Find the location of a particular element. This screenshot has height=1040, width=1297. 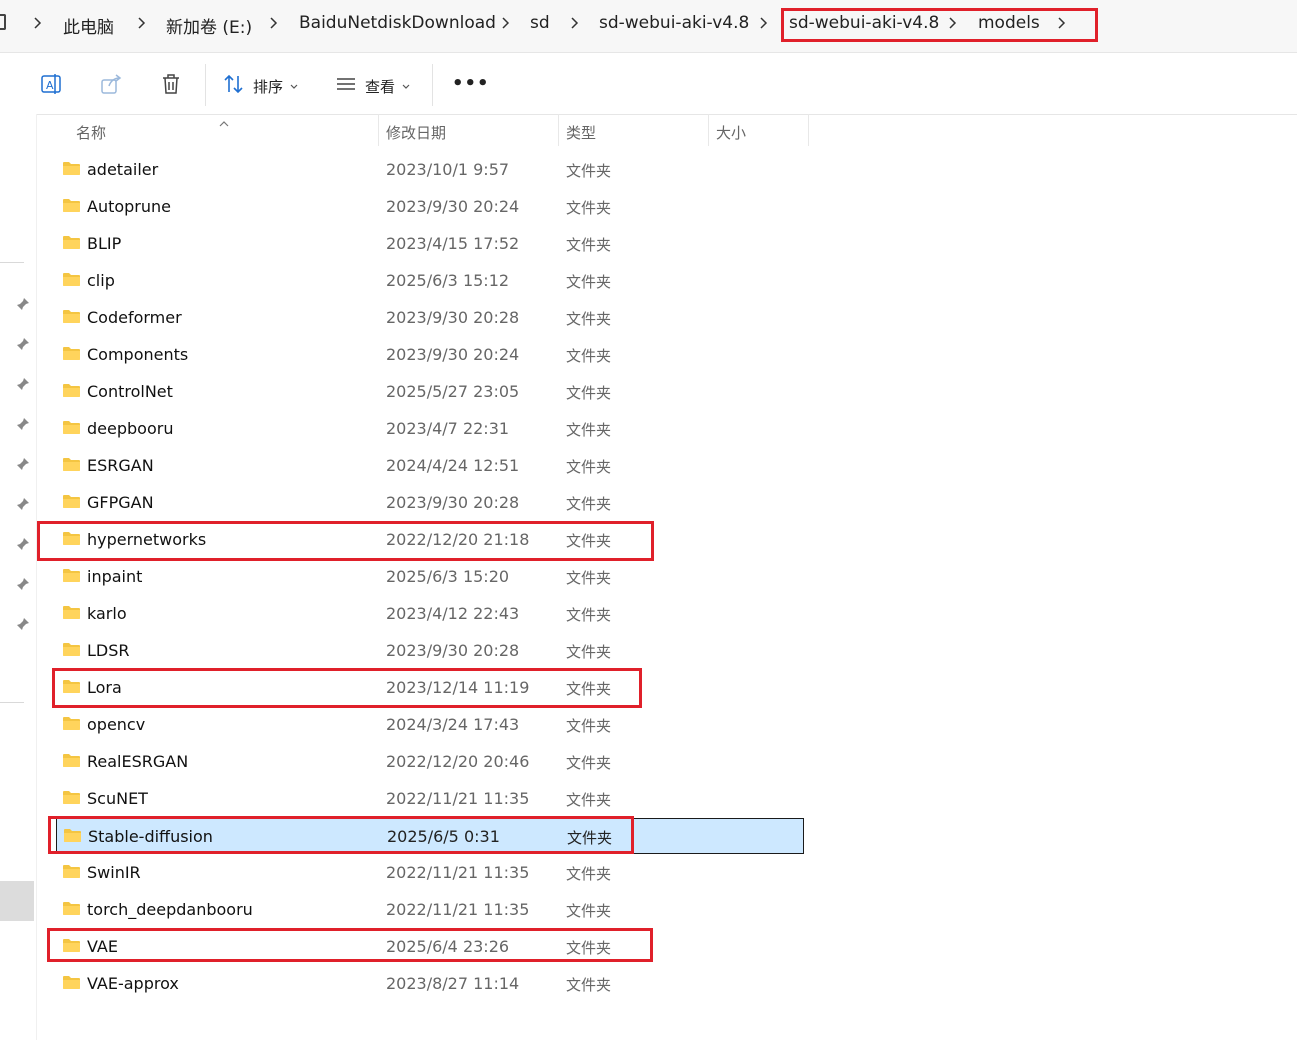

file-modified-date: 2023/8/27 11:14 is located at coordinates (453, 983).